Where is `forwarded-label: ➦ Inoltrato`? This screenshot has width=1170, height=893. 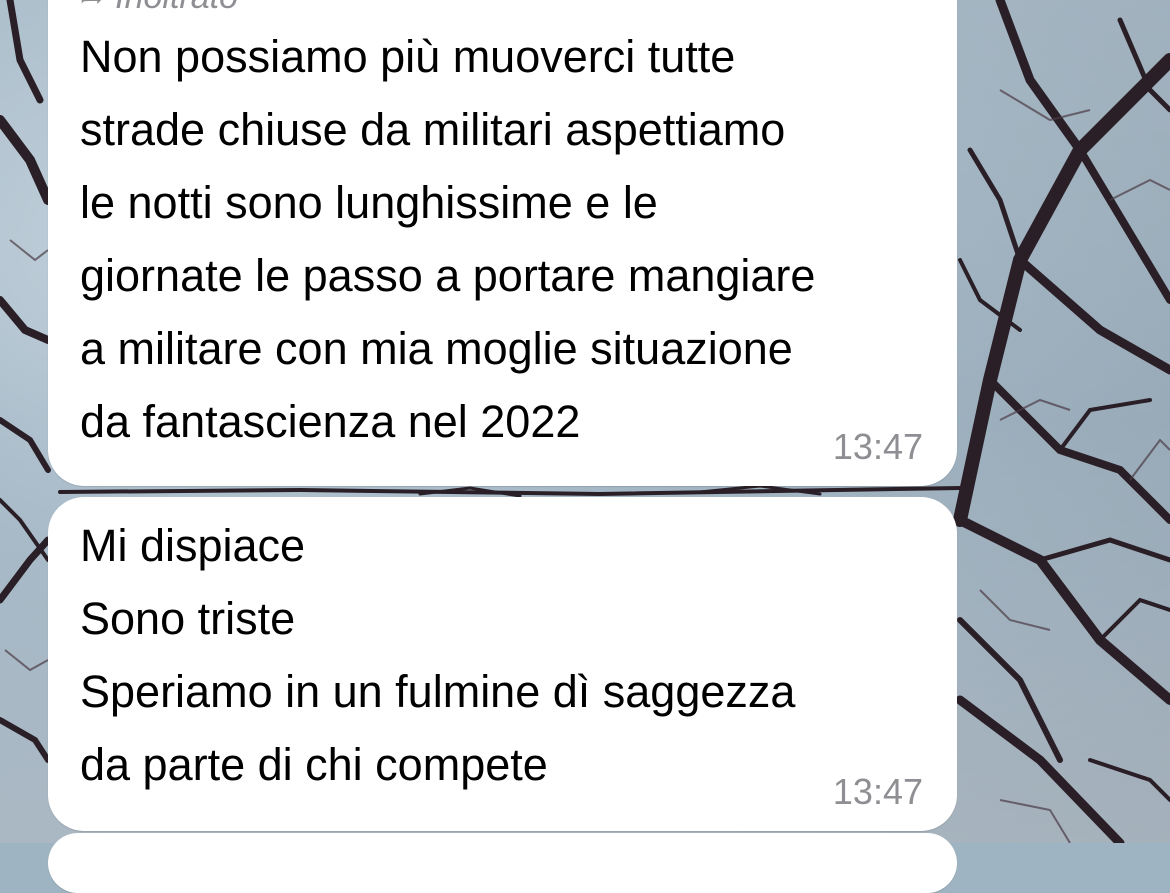 forwarded-label: ➦ Inoltrato is located at coordinates (159, 8).